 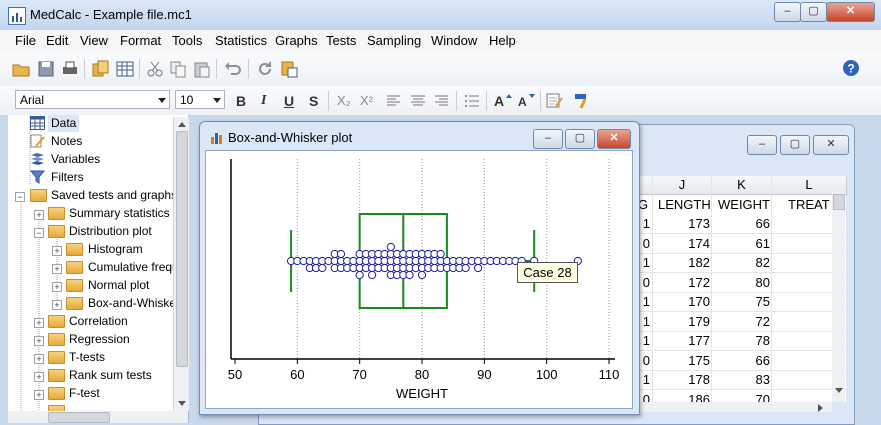 What do you see at coordinates (502, 40) in the screenshot?
I see `menu-help: Help` at bounding box center [502, 40].